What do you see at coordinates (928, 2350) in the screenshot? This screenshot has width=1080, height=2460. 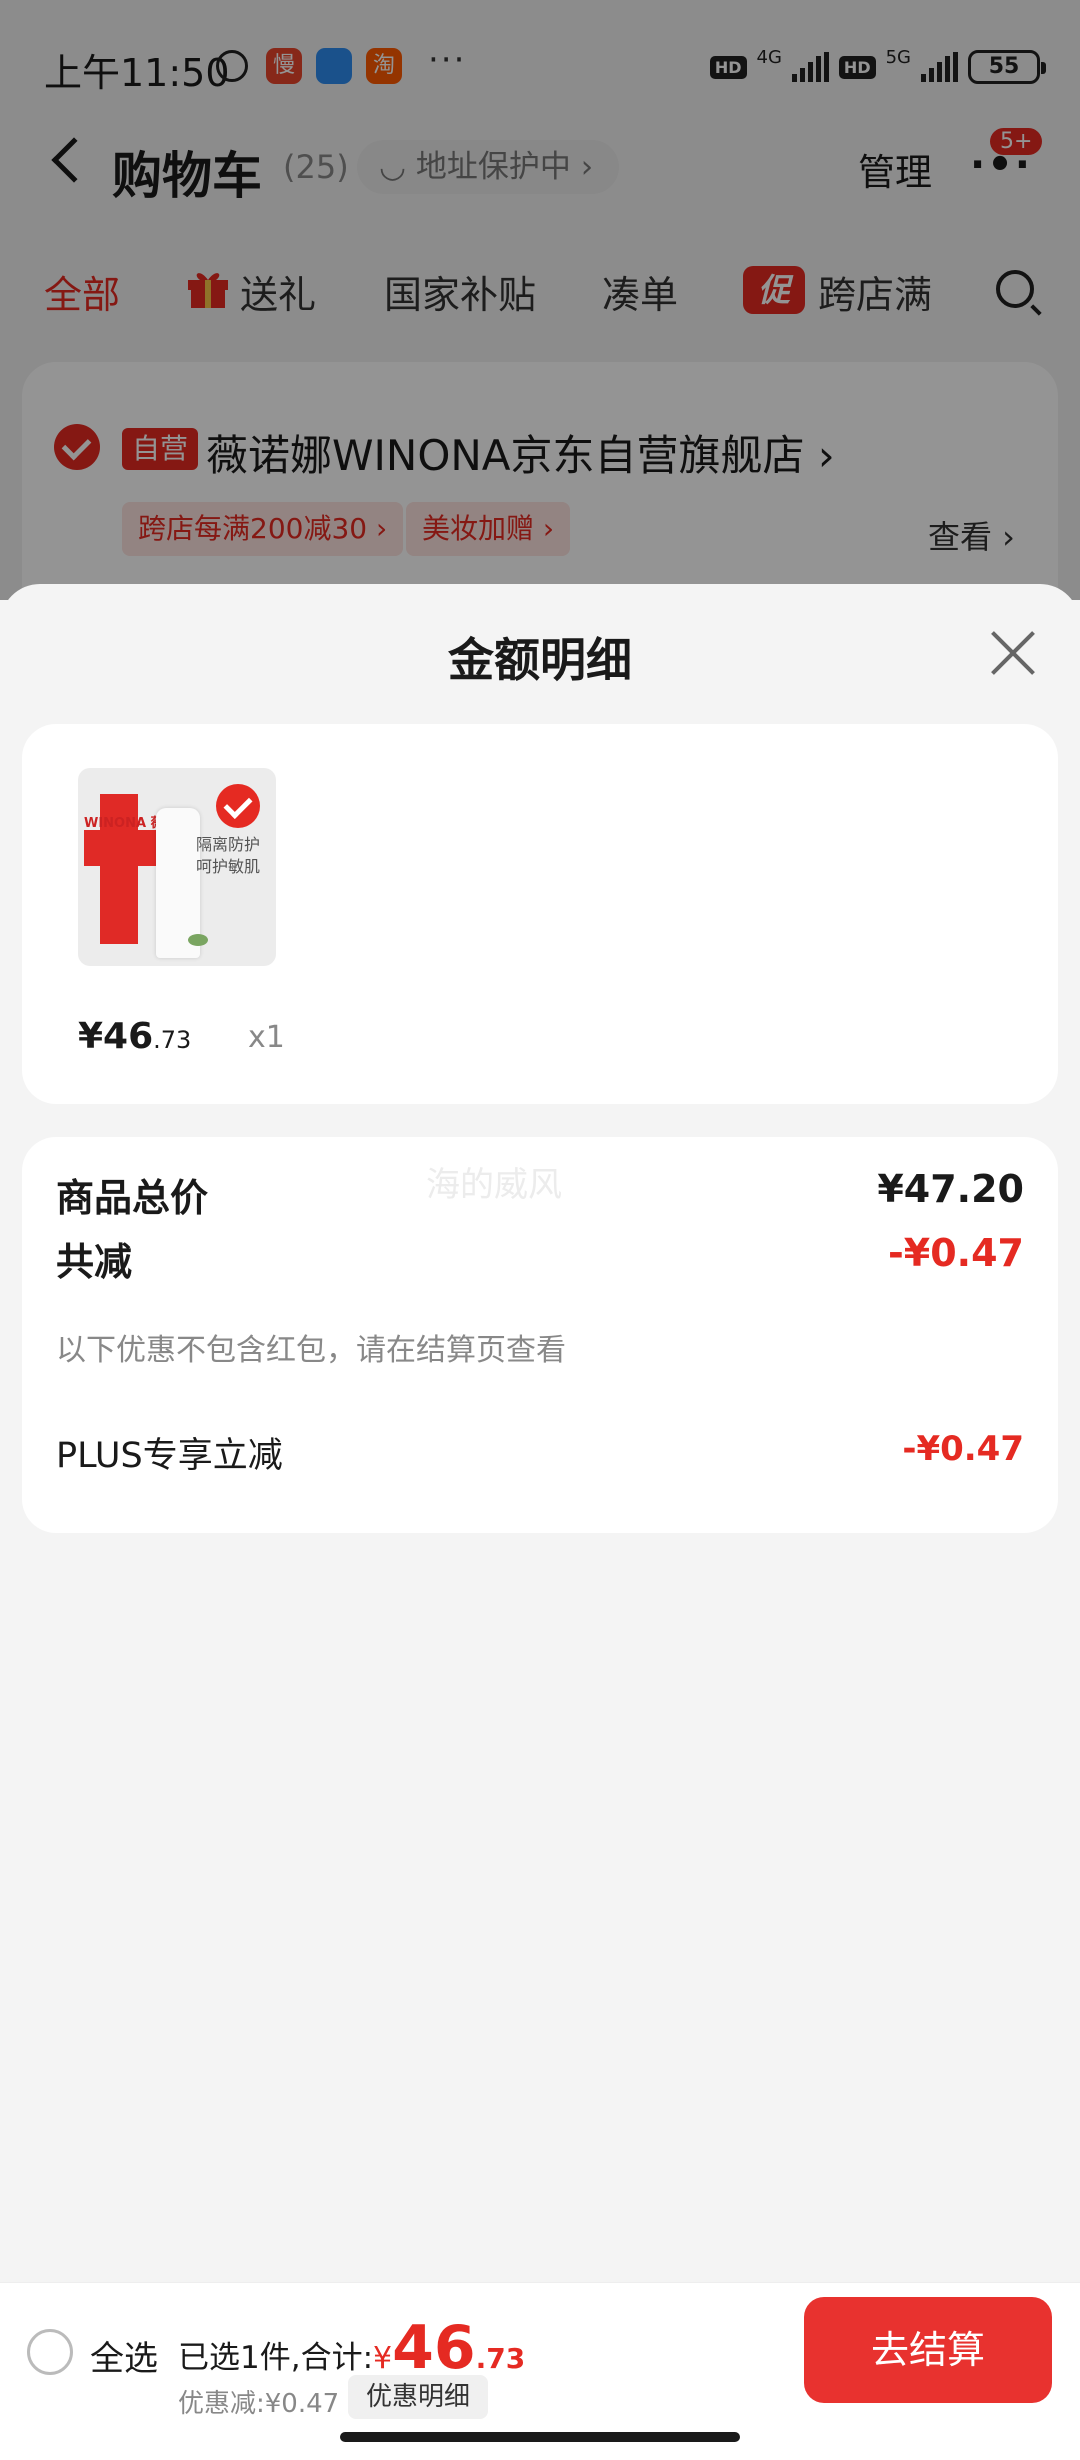 I see `checkout-button: 去结算` at bounding box center [928, 2350].